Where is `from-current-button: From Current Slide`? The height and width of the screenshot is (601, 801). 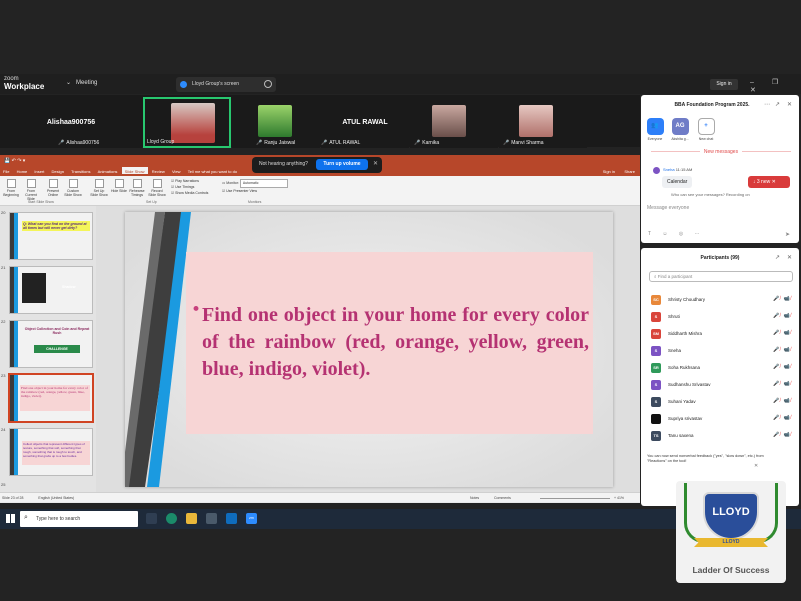 from-current-button: From Current Slide is located at coordinates (31, 190).